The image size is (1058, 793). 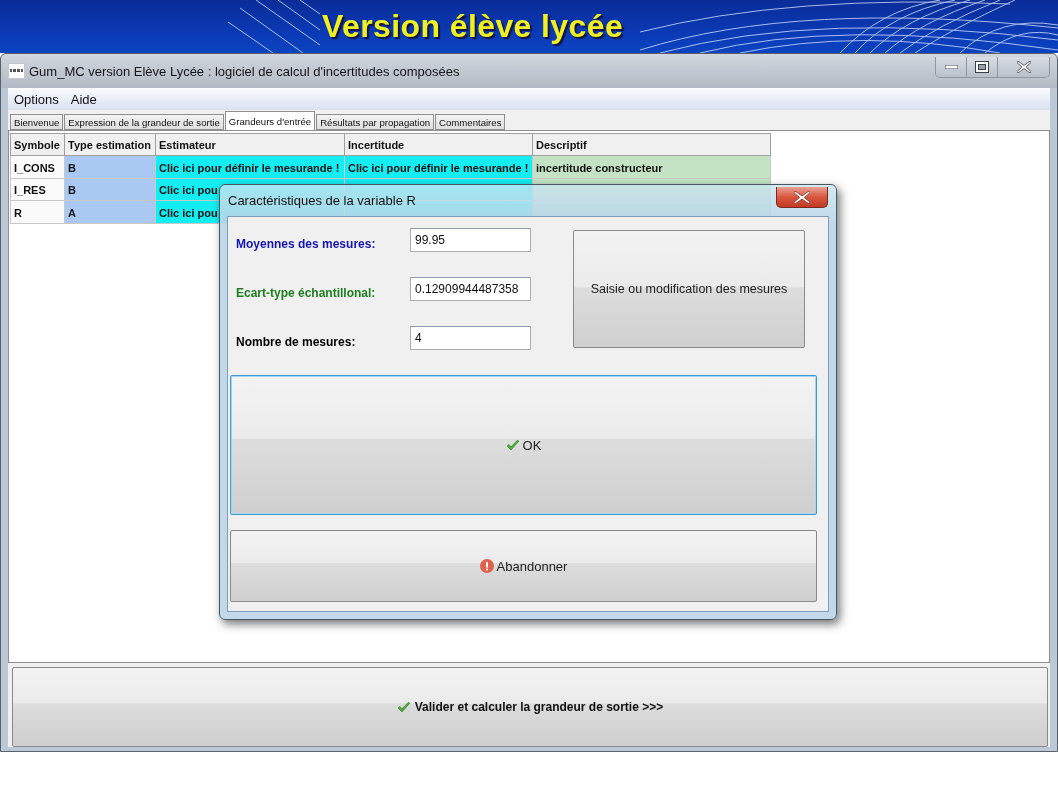 I want to click on field-label: Moyennes des mesures:, so click(x=306, y=244).